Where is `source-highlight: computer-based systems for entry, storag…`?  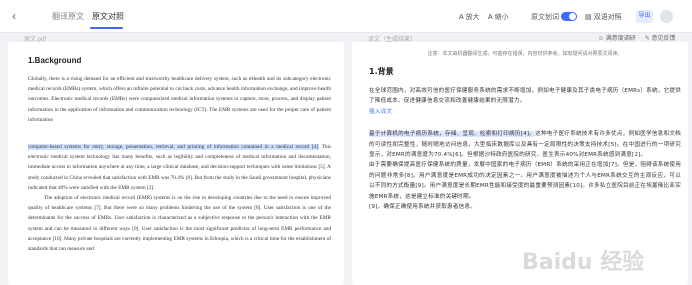
source-highlight: computer-based systems for entry, storag… is located at coordinates (174, 147).